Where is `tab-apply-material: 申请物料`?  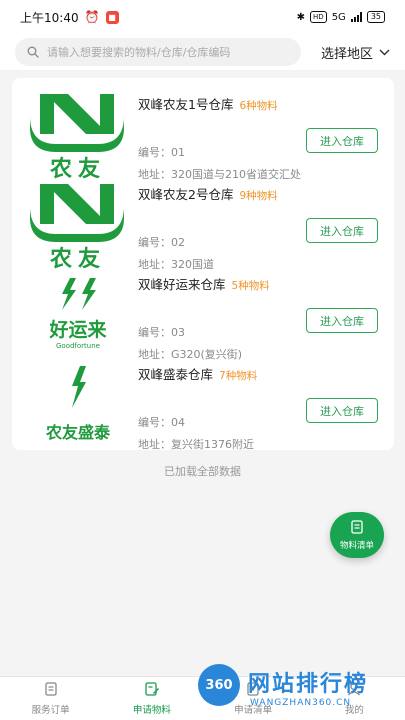 tab-apply-material: 申请物料 is located at coordinates (151, 698).